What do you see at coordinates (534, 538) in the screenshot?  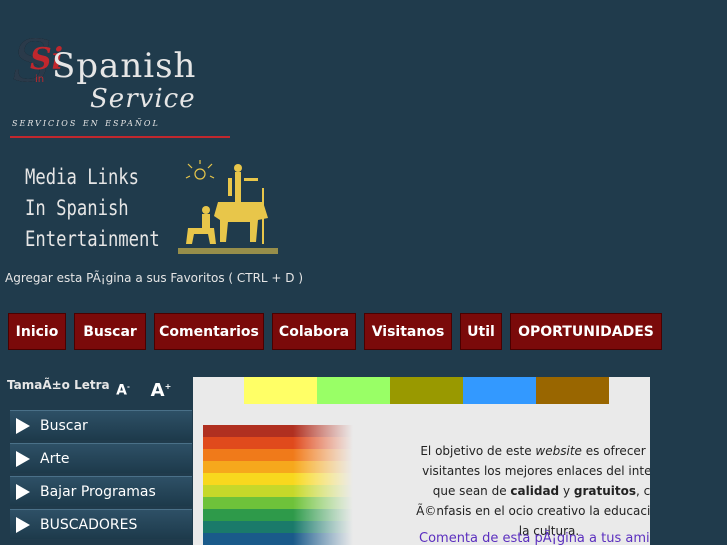 I see `share-link: Comenta de esta pÃ¡gina a tus amigos y` at bounding box center [534, 538].